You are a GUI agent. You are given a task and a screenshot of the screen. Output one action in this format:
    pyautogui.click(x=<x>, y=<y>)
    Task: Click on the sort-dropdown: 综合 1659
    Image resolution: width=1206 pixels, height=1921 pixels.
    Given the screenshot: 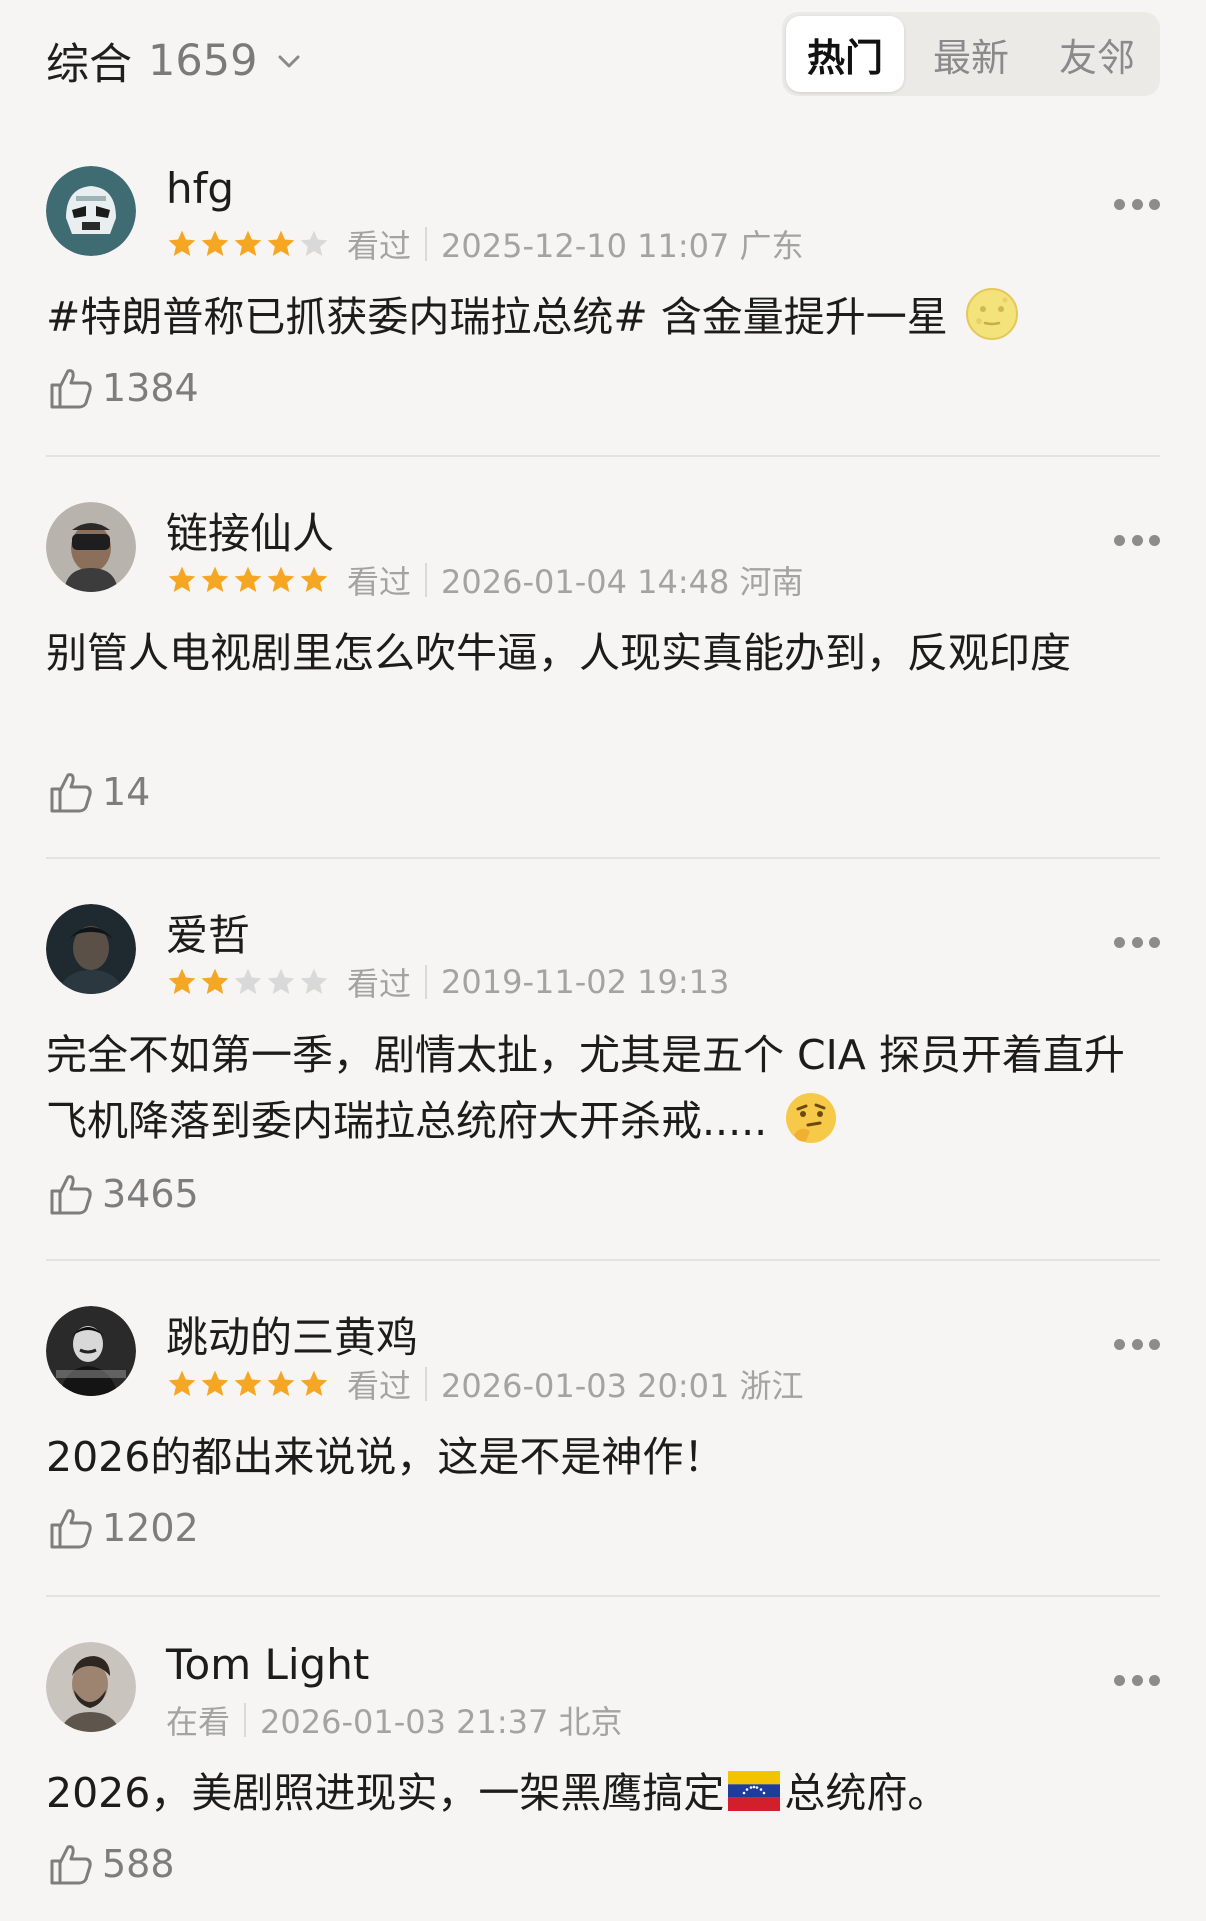 What is the action you would take?
    pyautogui.click(x=174, y=61)
    